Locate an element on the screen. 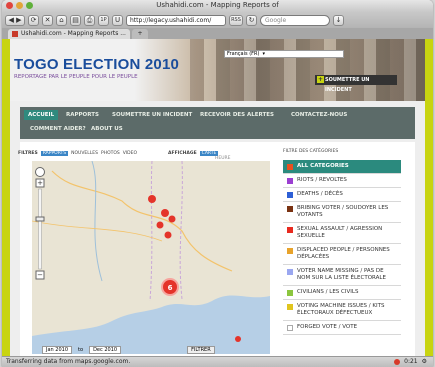 The image size is (435, 367). cluster-count: 6 is located at coordinates (170, 288).